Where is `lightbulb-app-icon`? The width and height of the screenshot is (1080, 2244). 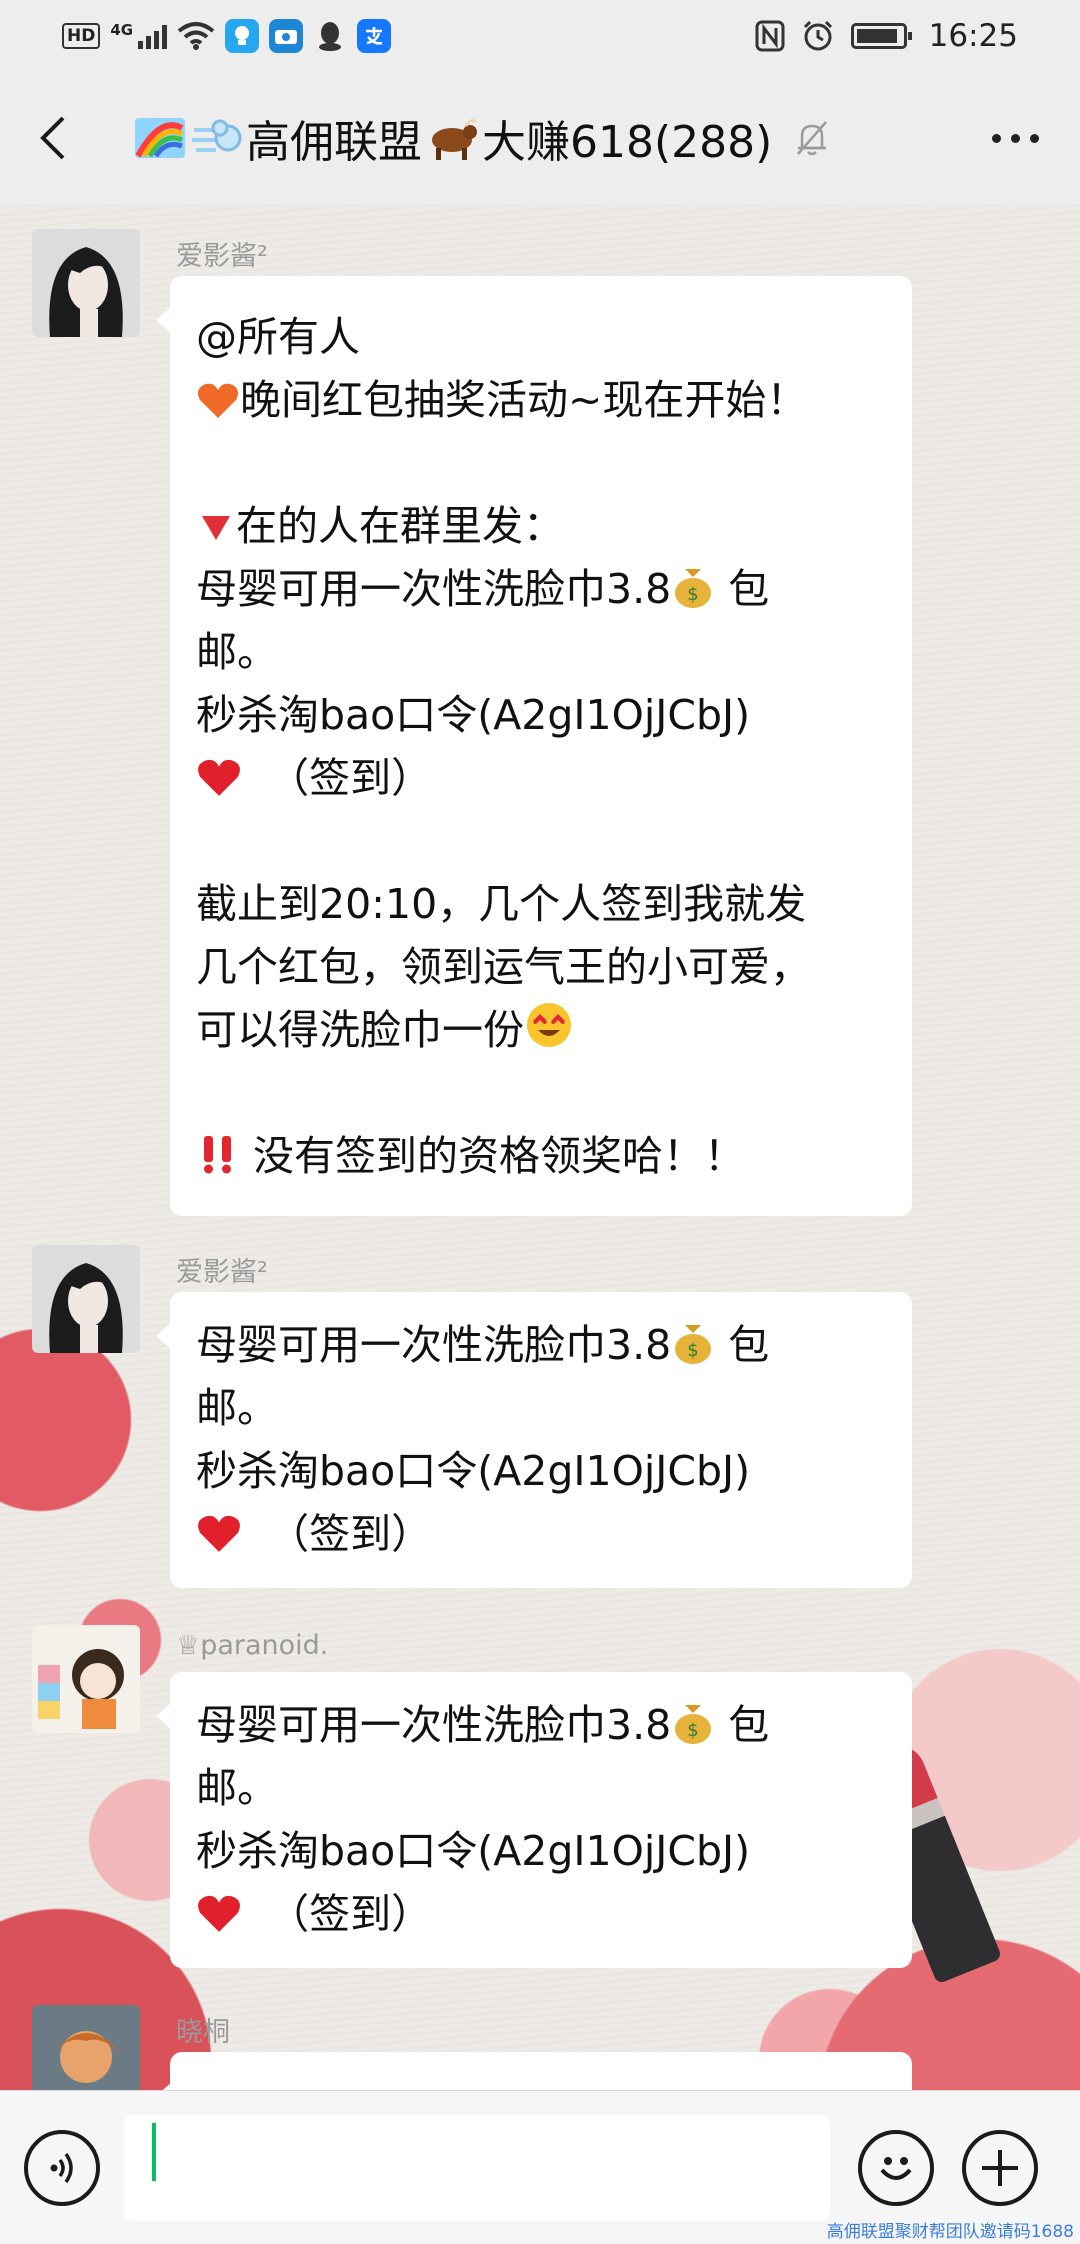
lightbulb-app-icon is located at coordinates (242, 36).